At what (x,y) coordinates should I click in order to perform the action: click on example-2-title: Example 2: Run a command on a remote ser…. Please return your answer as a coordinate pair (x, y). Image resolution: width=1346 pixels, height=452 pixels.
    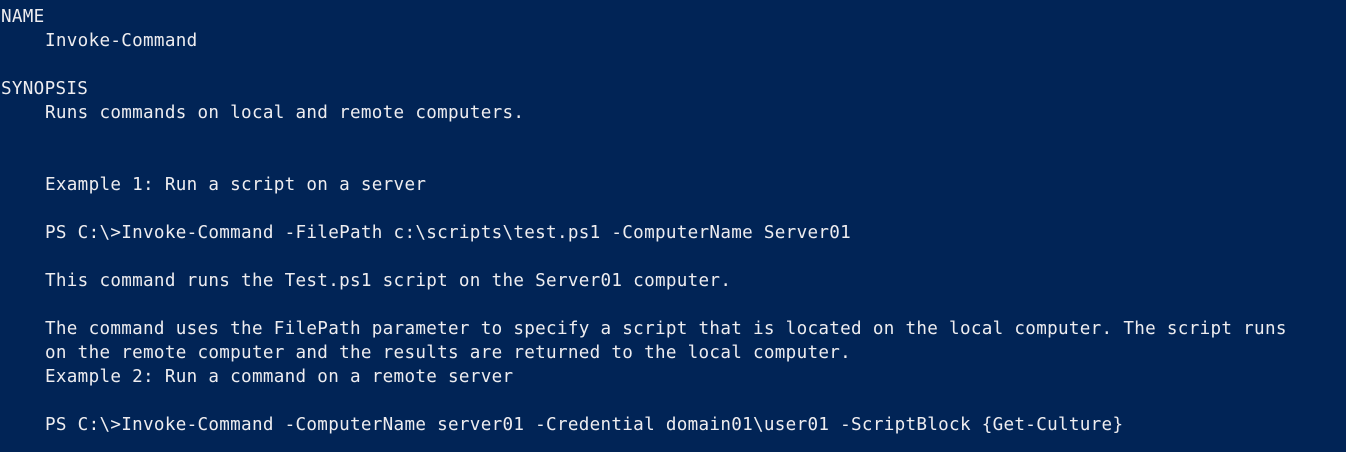
    Looking at the image, I should click on (279, 377).